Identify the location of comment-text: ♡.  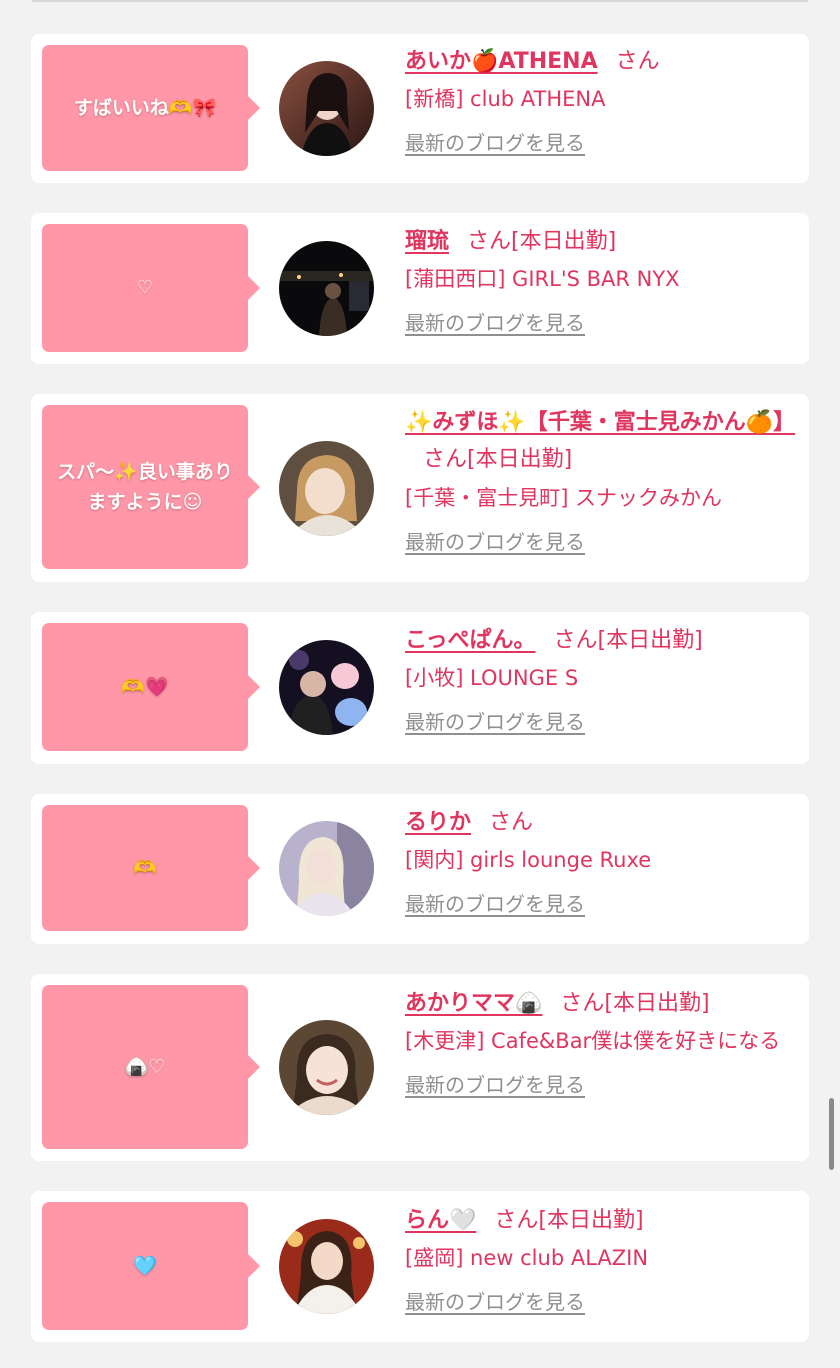
(145, 287).